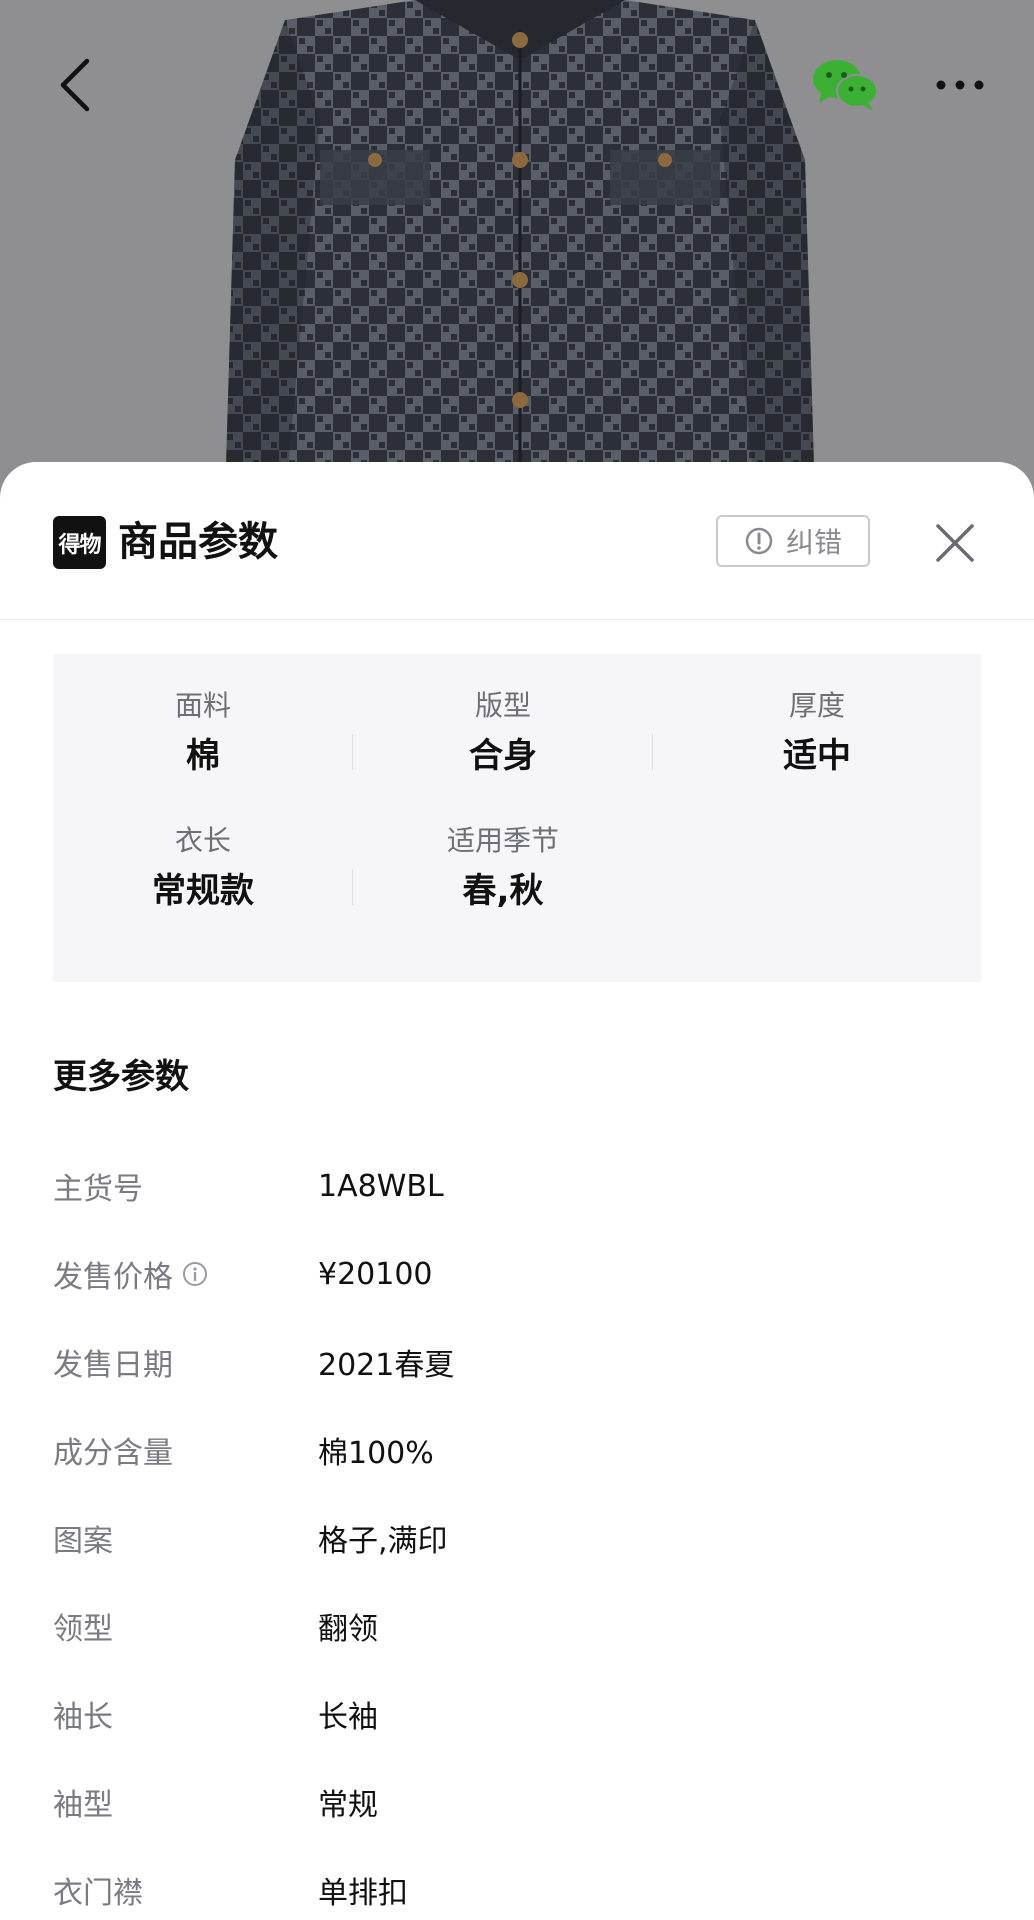 The width and height of the screenshot is (1034, 1920). I want to click on param-row: 袖长 长袖, so click(517, 1714).